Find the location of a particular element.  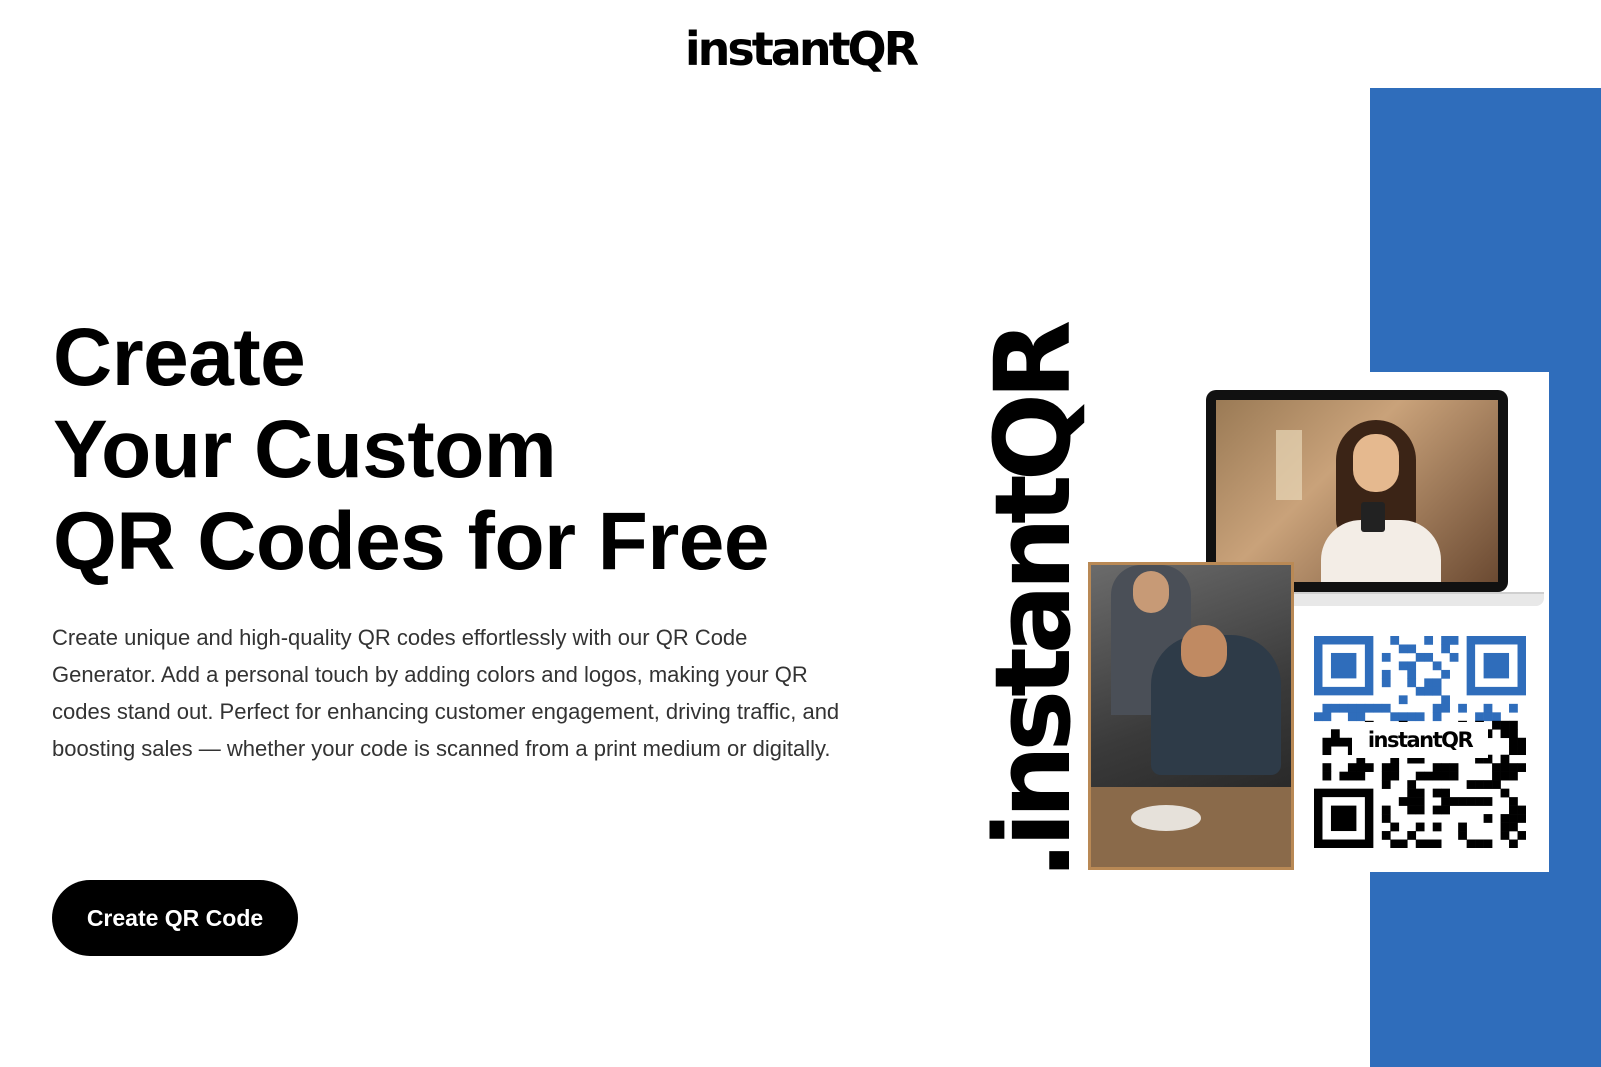

laptop-screen-photo is located at coordinates (1357, 491).